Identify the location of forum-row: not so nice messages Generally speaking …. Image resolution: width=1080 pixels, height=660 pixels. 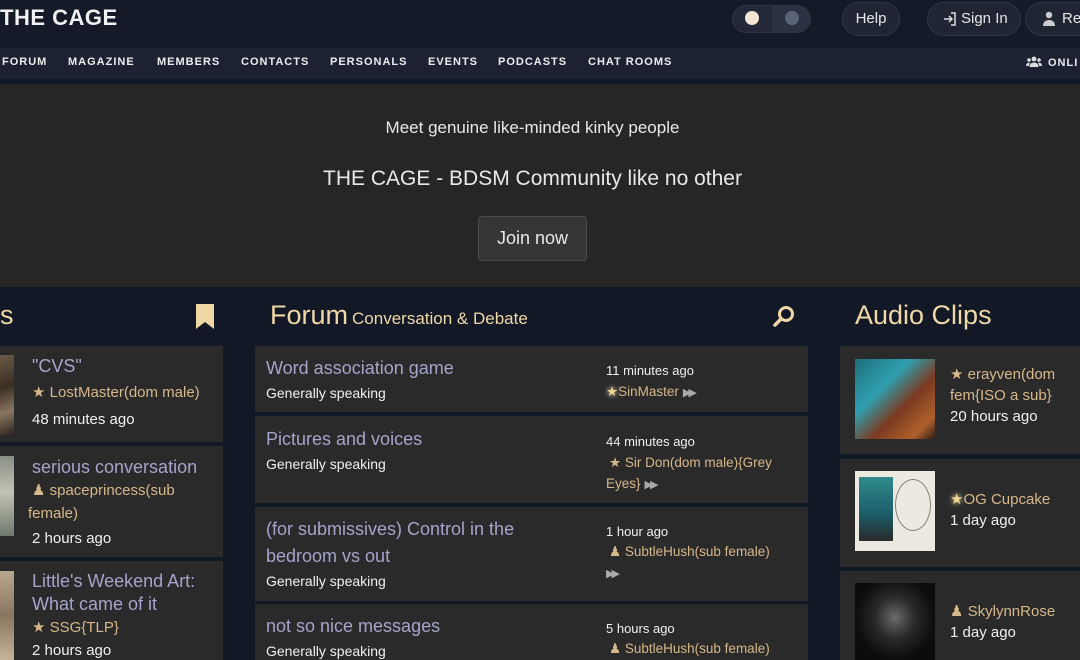
(531, 632).